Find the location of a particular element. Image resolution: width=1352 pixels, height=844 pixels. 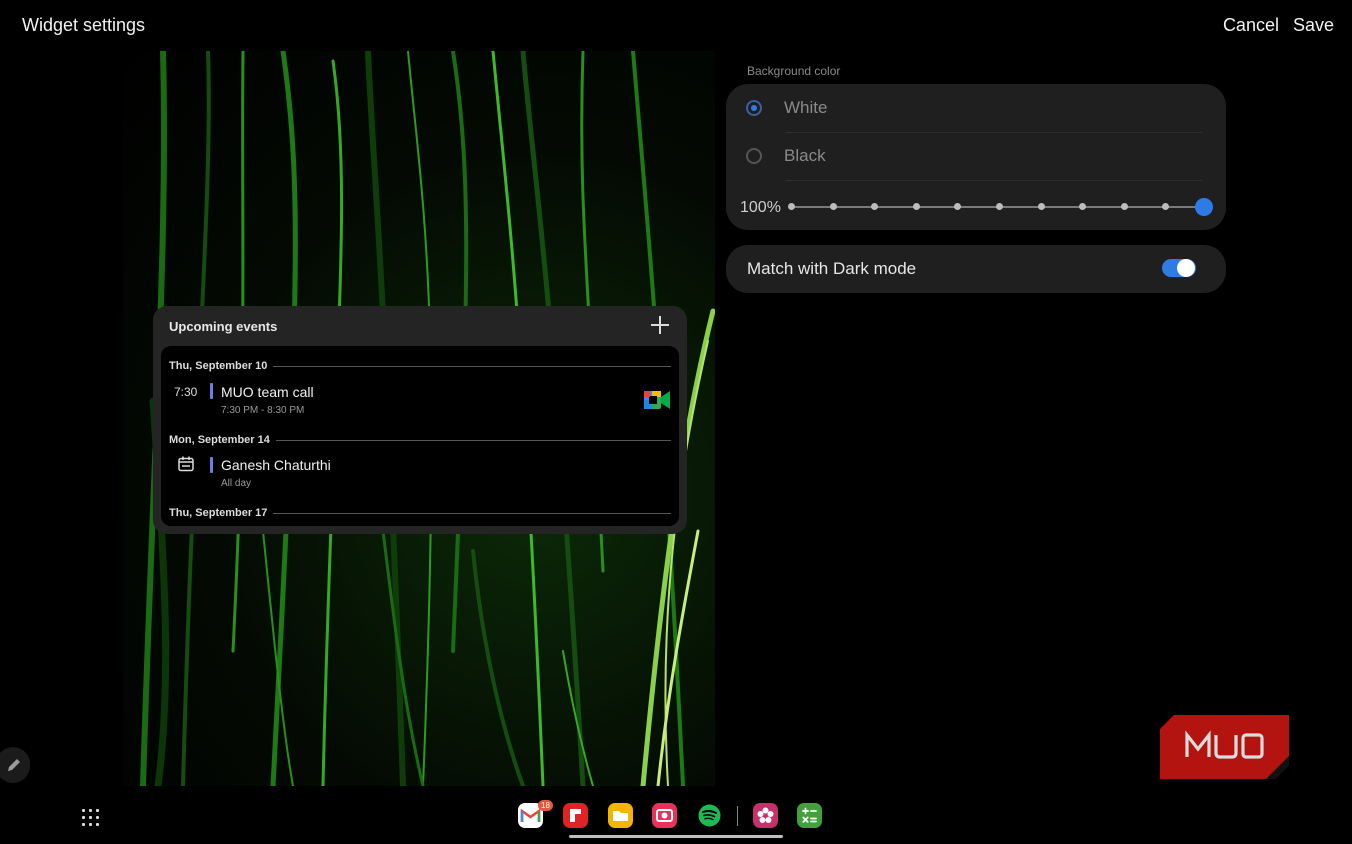

event-title: Ganesh Chaturthi is located at coordinates (276, 465).